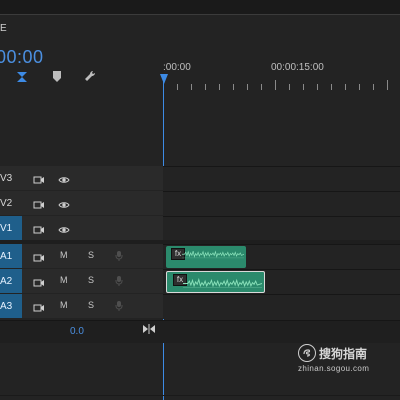 Image resolution: width=400 pixels, height=400 pixels. What do you see at coordinates (11, 281) in the screenshot?
I see `track-name-a2: A2` at bounding box center [11, 281].